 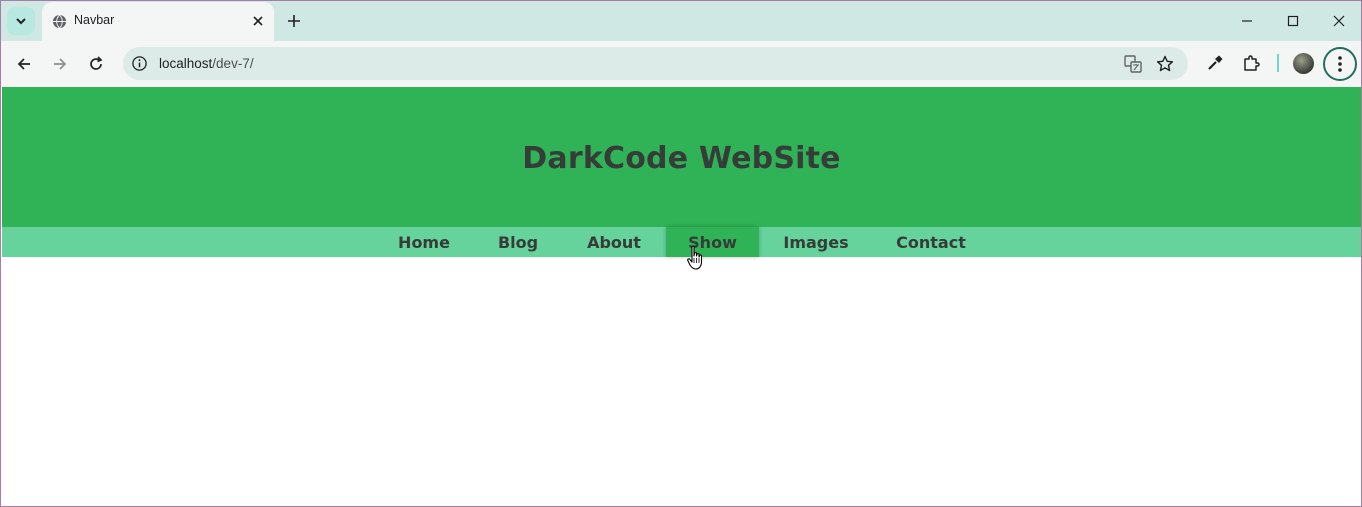 I want to click on url-host: localhost, so click(x=186, y=63).